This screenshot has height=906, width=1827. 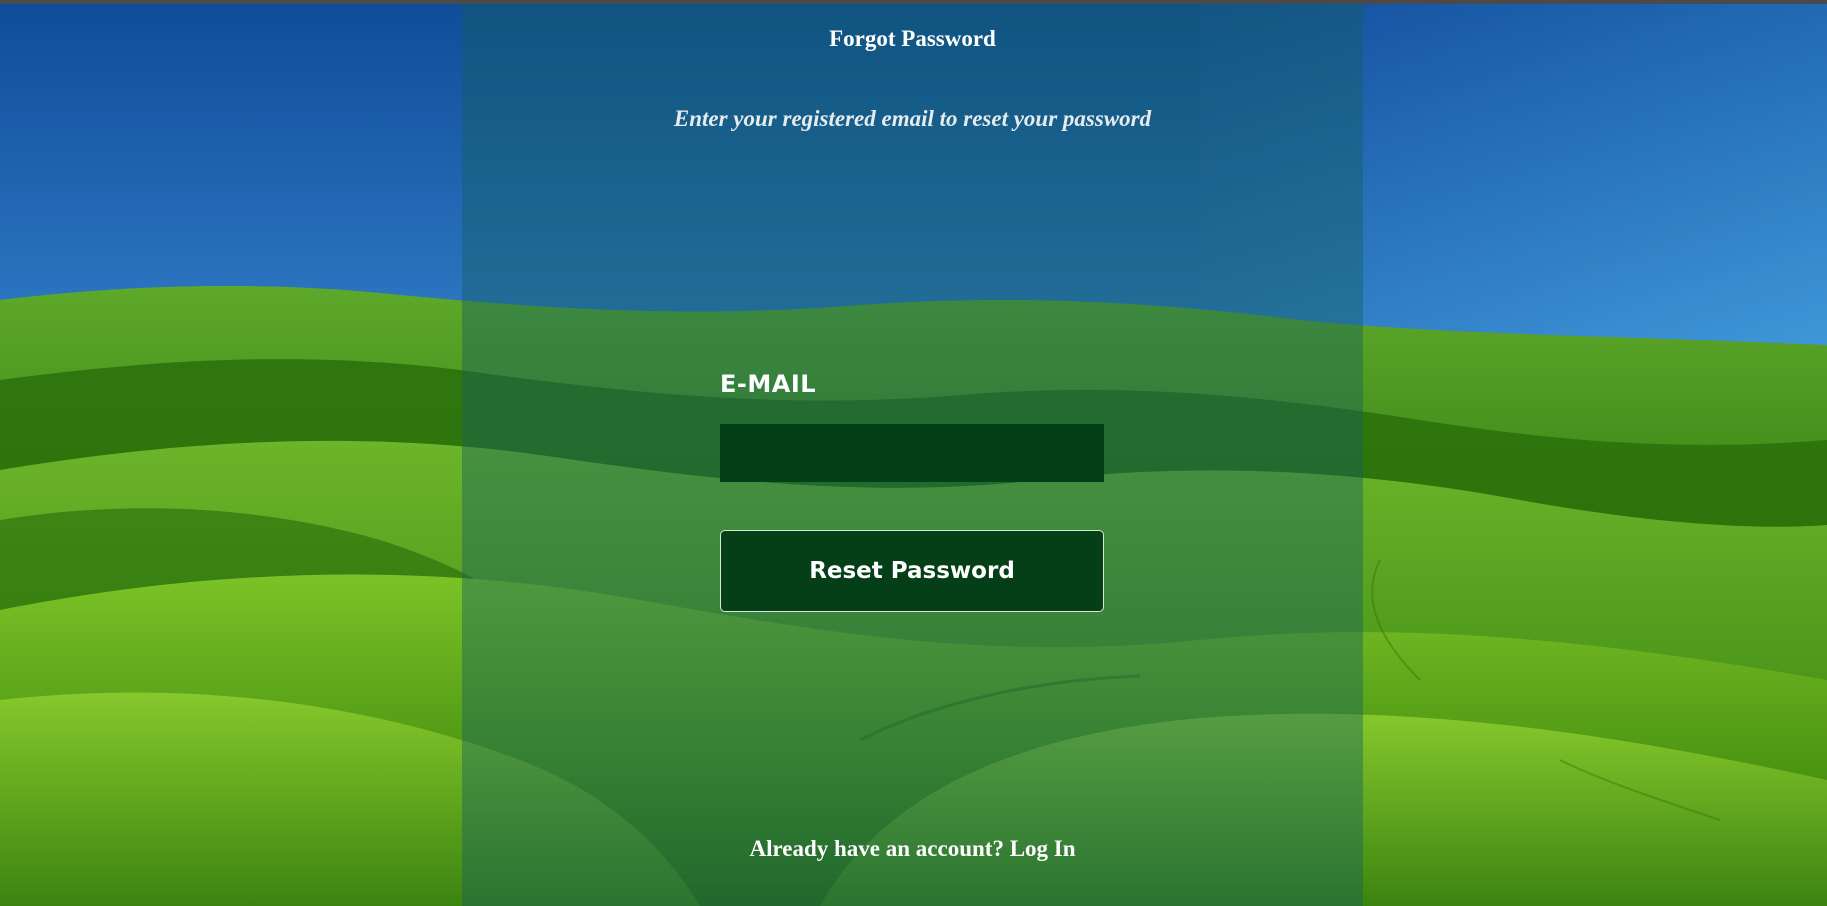 What do you see at coordinates (1043, 848) in the screenshot?
I see `login-link: Log In` at bounding box center [1043, 848].